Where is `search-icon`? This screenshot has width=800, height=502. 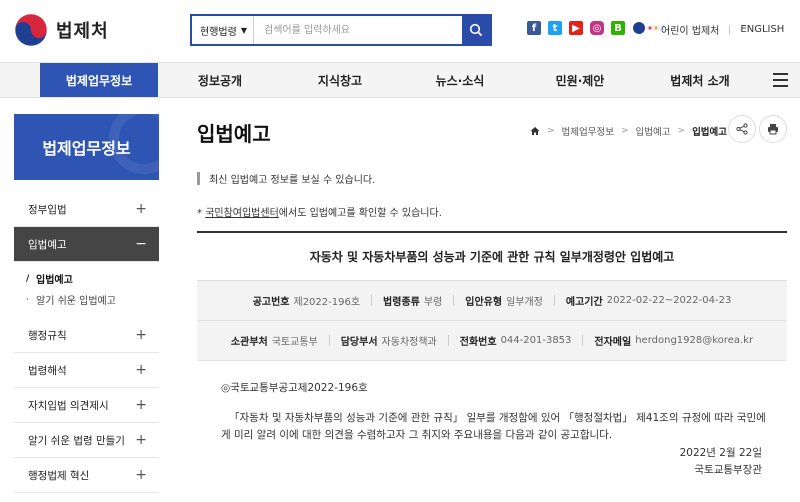
search-icon is located at coordinates (476, 30).